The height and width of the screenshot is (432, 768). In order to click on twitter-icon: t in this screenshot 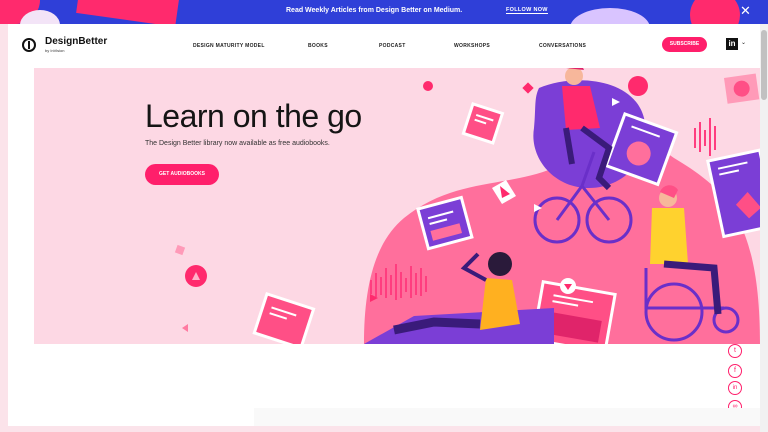, I will do `click(735, 351)`.